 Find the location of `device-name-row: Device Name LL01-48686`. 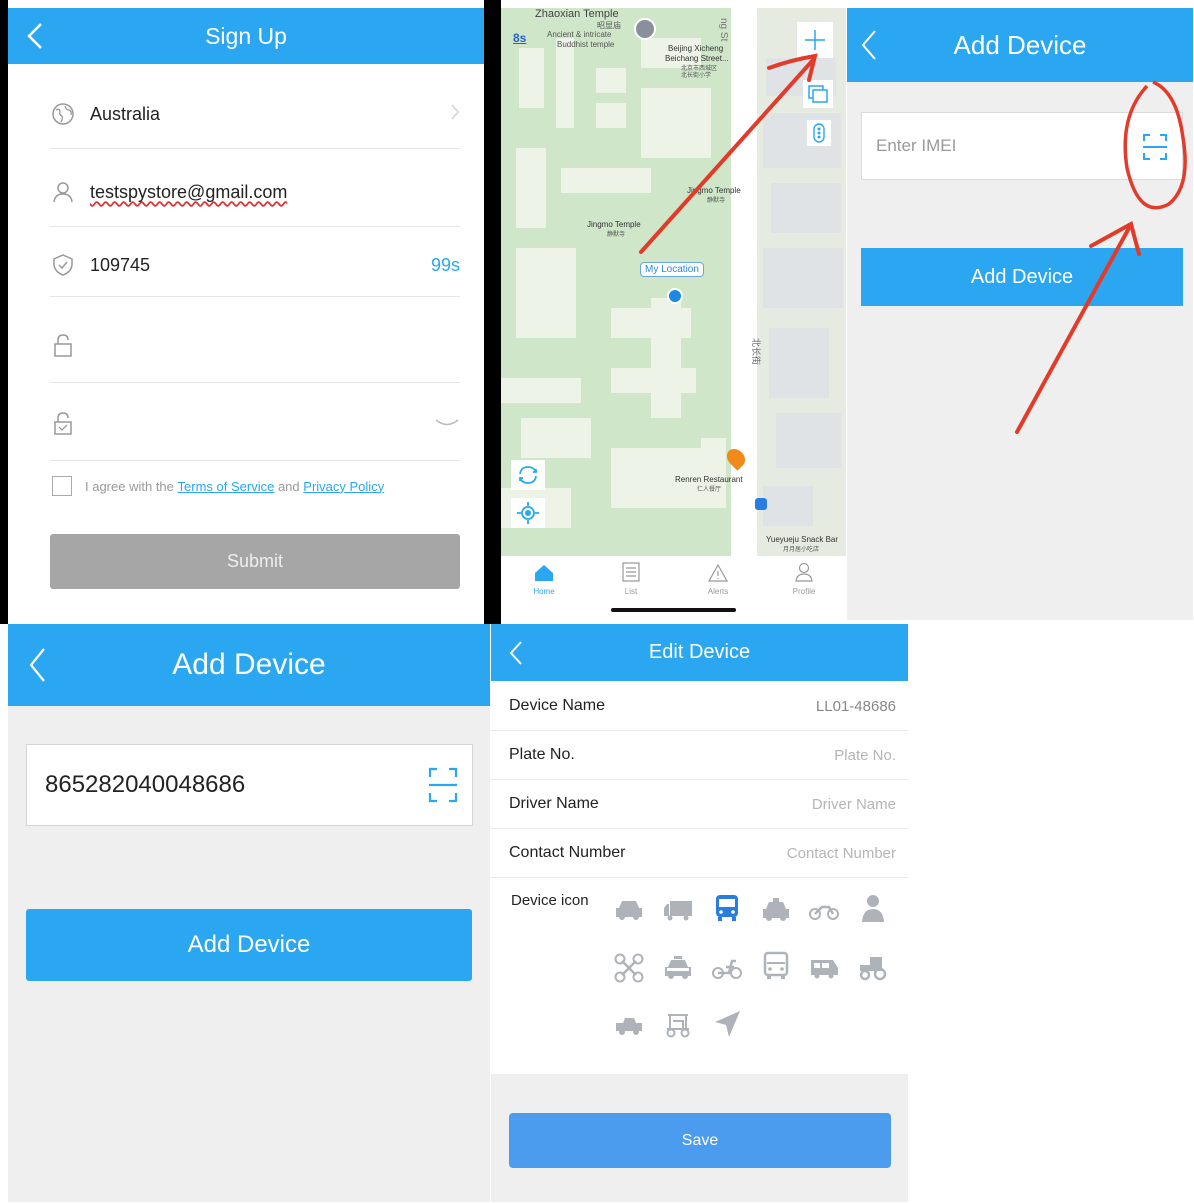

device-name-row: Device Name LL01-48686 is located at coordinates (699, 706).